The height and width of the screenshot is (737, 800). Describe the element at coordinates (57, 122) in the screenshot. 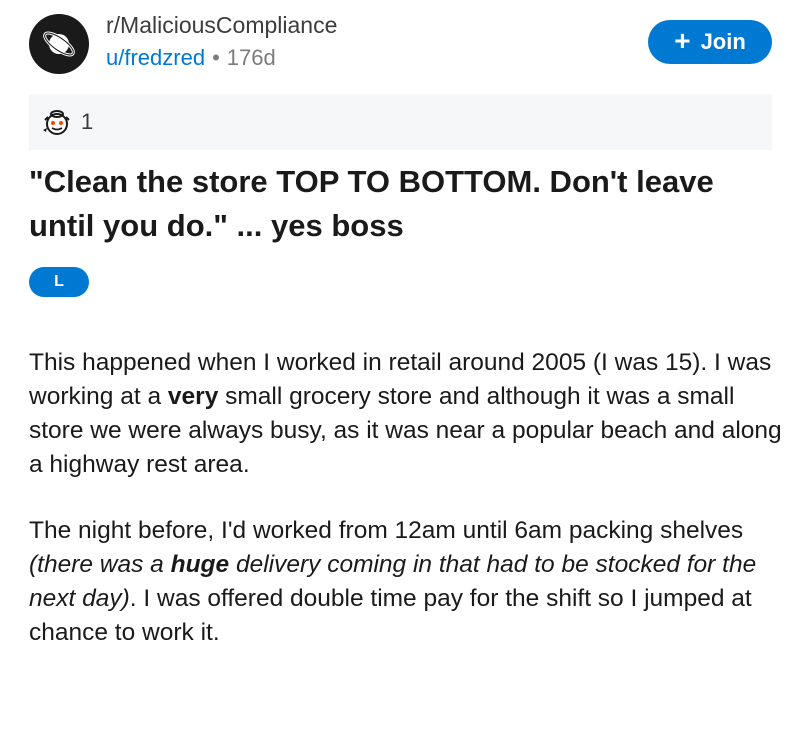

I see `award-icon` at that location.